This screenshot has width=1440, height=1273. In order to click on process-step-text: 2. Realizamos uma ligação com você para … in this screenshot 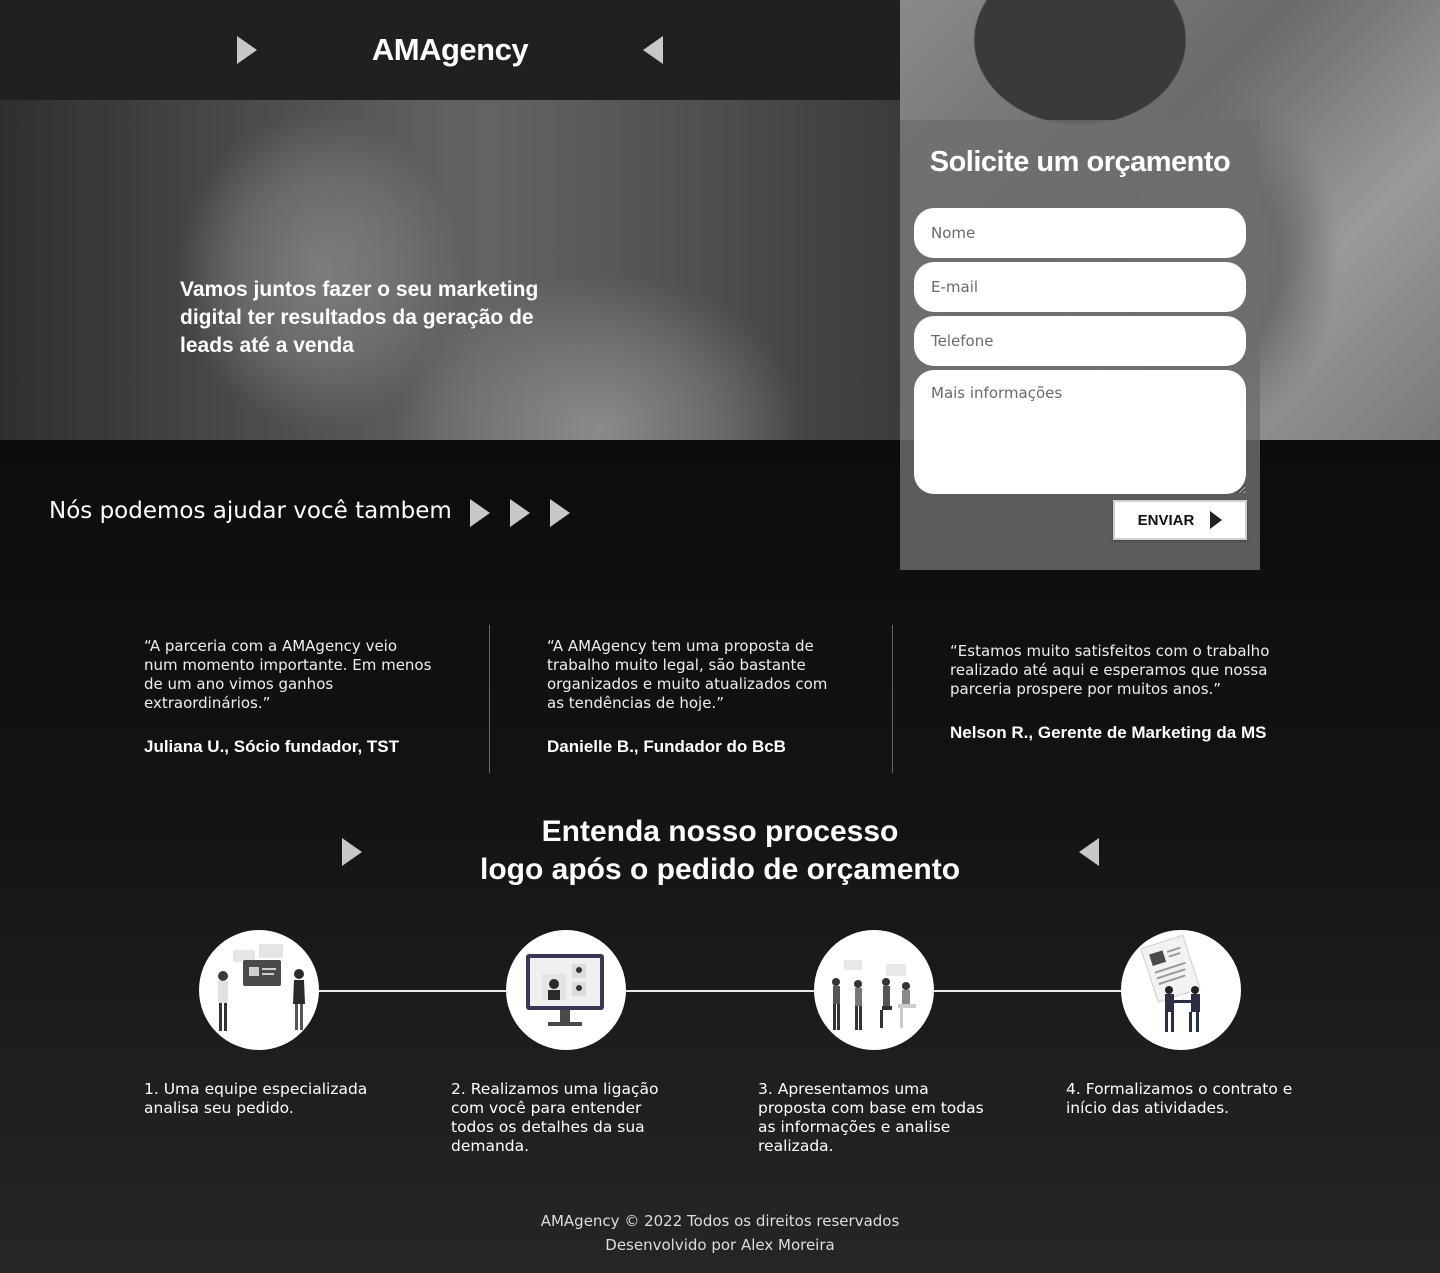, I will do `click(555, 1117)`.